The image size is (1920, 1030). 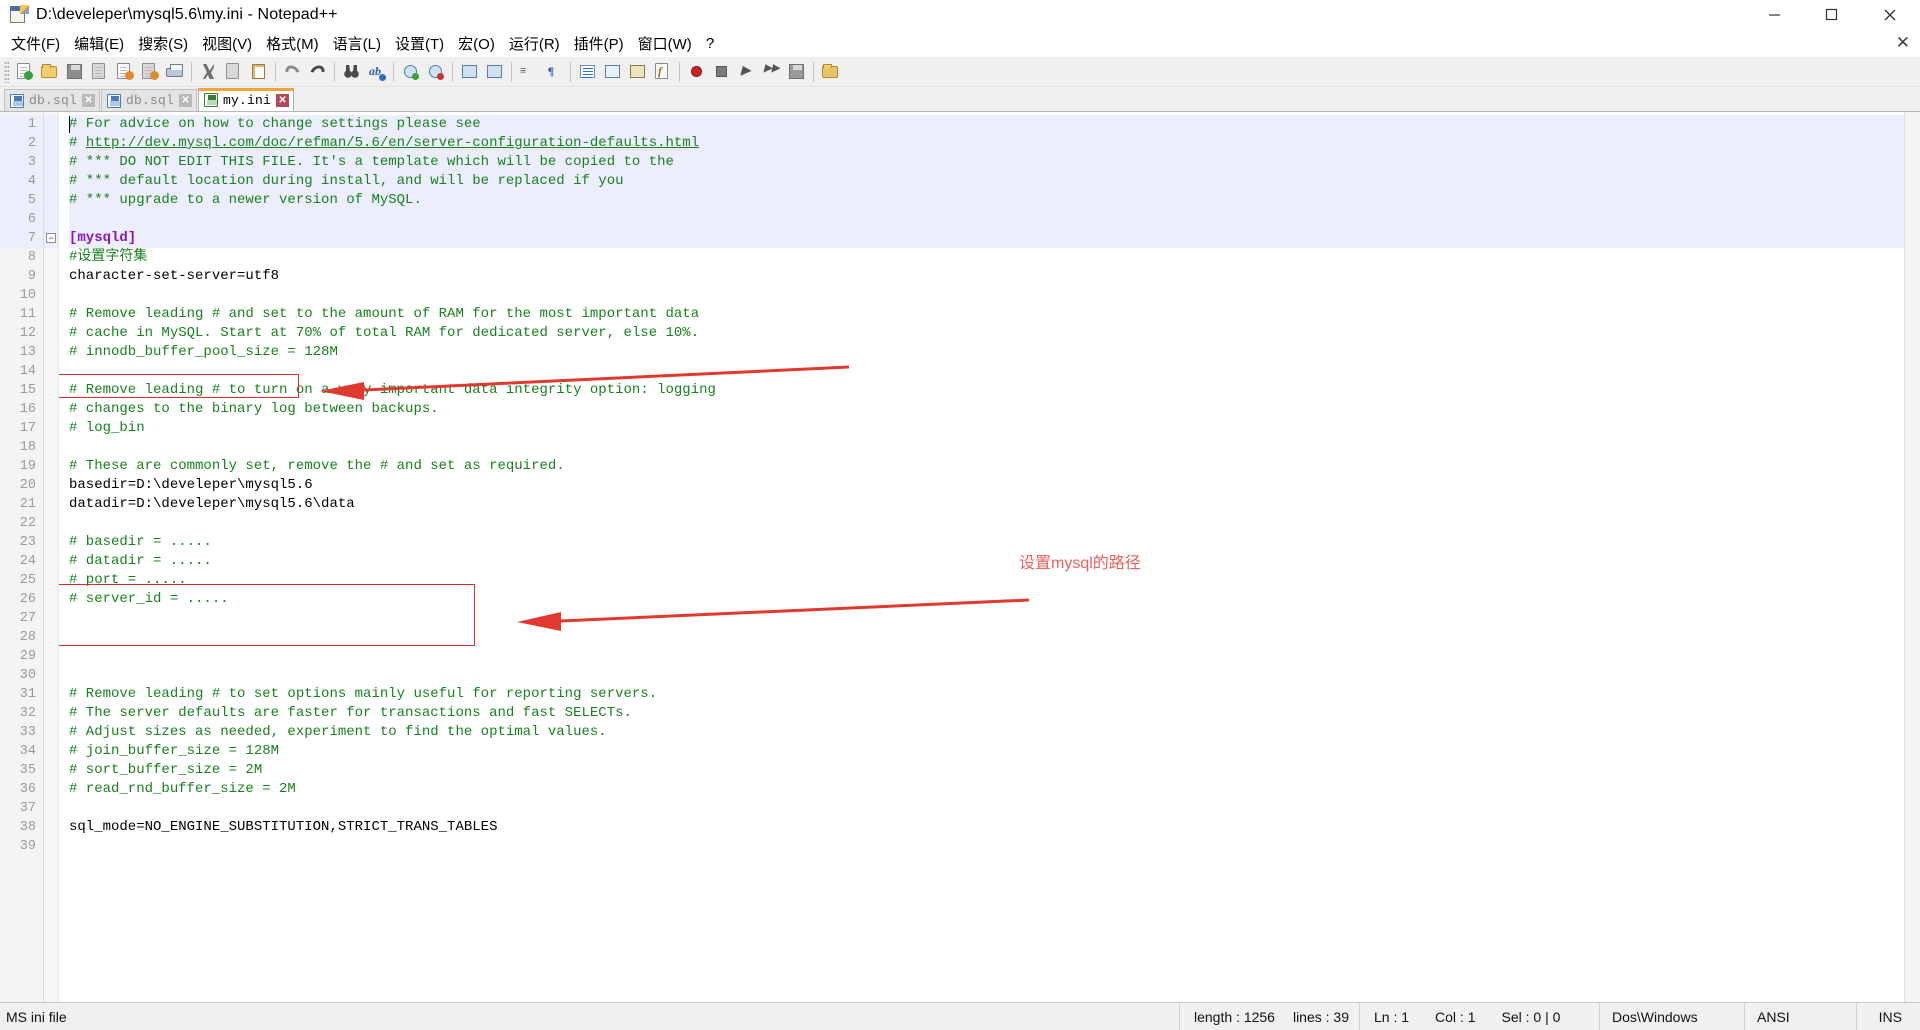 What do you see at coordinates (986, 238) in the screenshot?
I see `code-line: [mysqld]` at bounding box center [986, 238].